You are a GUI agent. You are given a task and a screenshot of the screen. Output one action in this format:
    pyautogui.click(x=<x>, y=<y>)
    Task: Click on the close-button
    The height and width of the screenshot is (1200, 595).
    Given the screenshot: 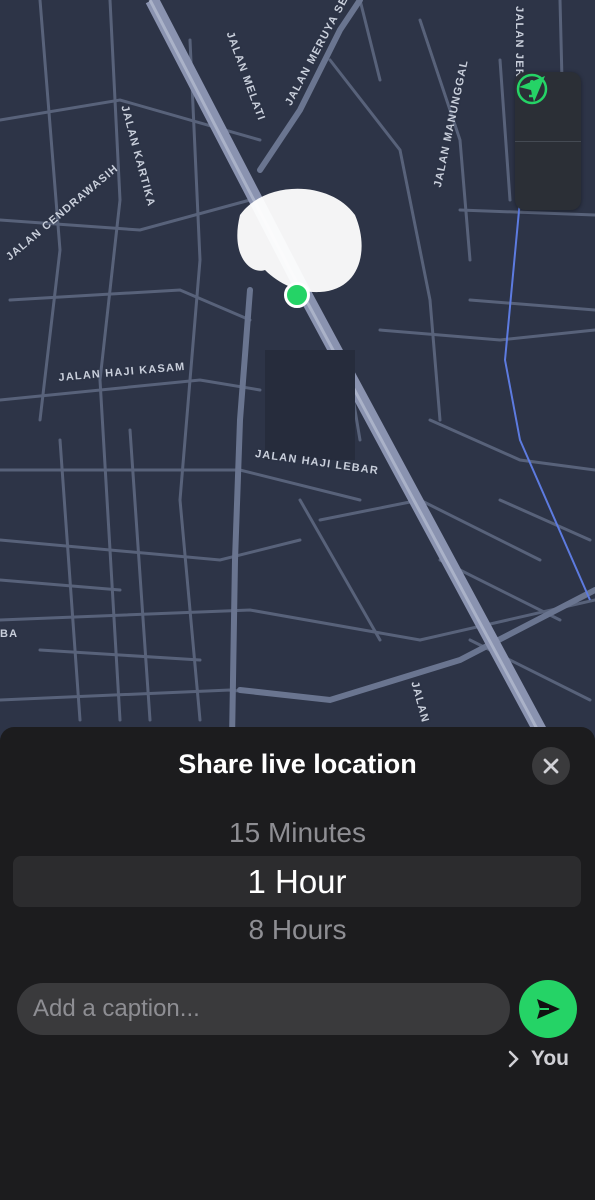 What is the action you would take?
    pyautogui.click(x=551, y=766)
    